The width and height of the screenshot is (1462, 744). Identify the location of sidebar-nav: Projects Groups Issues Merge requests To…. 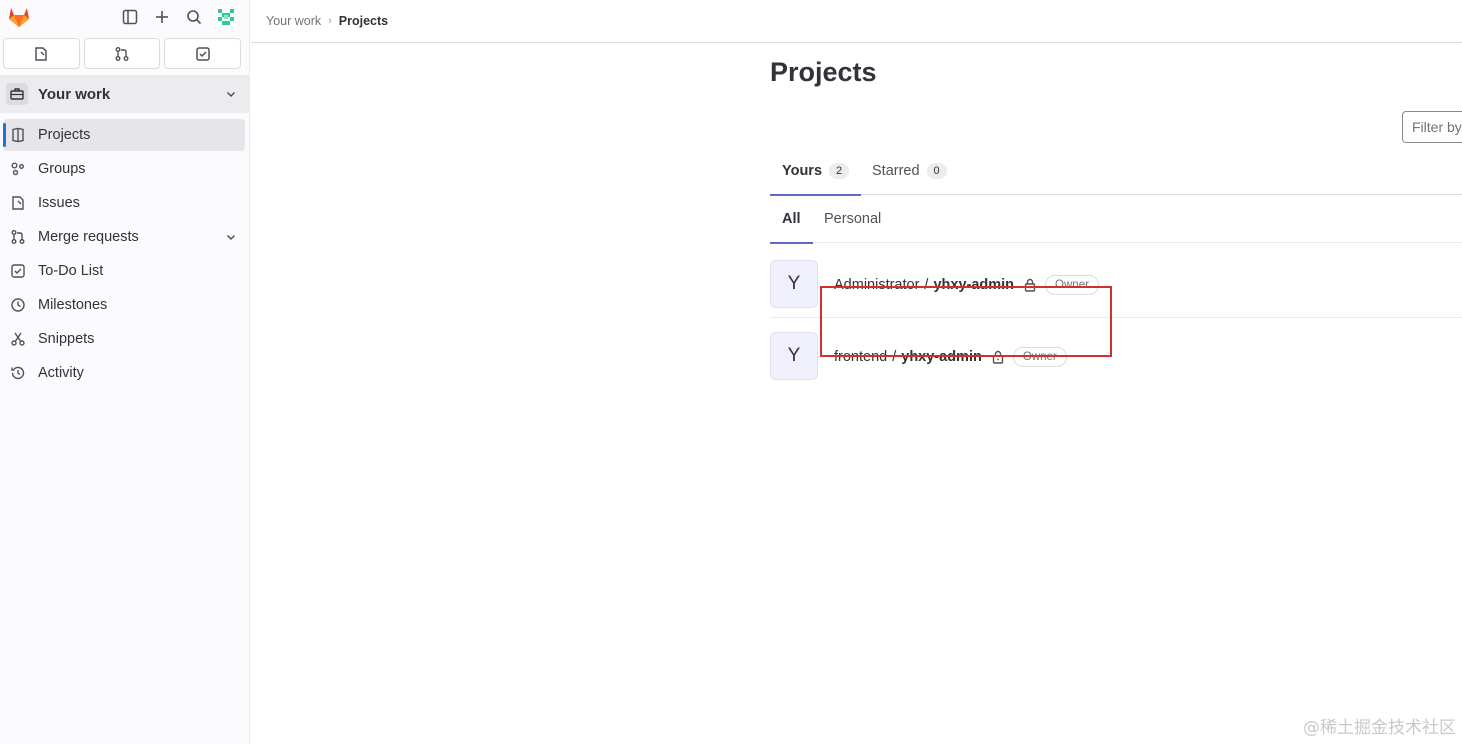
(124, 254).